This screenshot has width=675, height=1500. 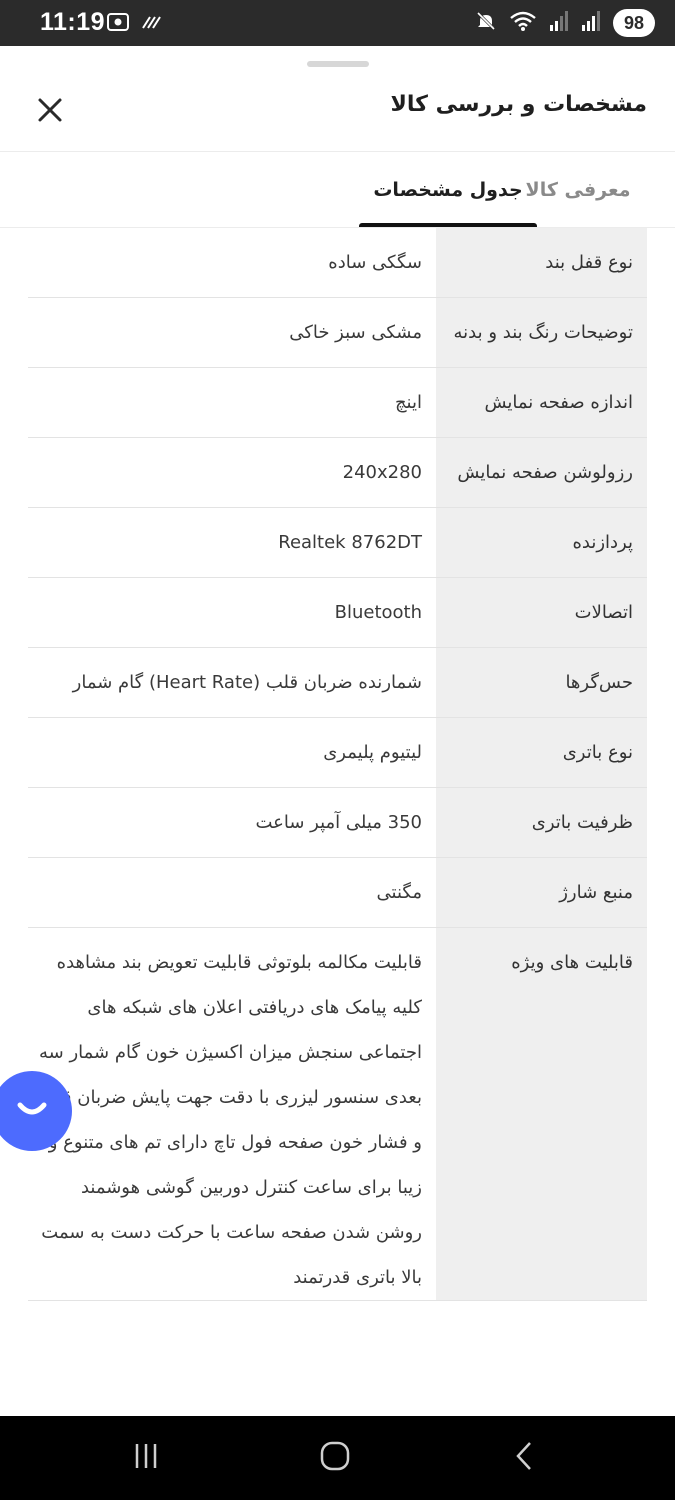 What do you see at coordinates (372, 752) in the screenshot?
I see `spec-value: لیتیوم پلیمری` at bounding box center [372, 752].